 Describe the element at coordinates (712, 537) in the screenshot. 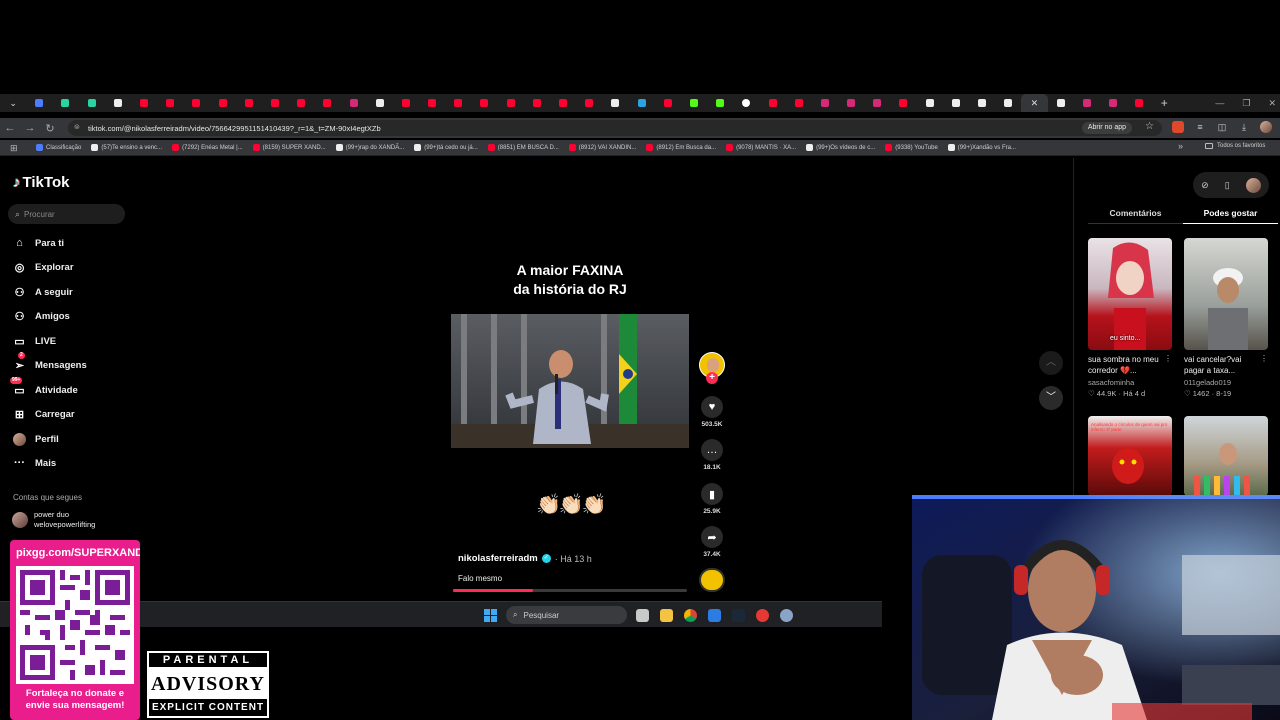

I see `share-arrow-icon: ➦` at that location.